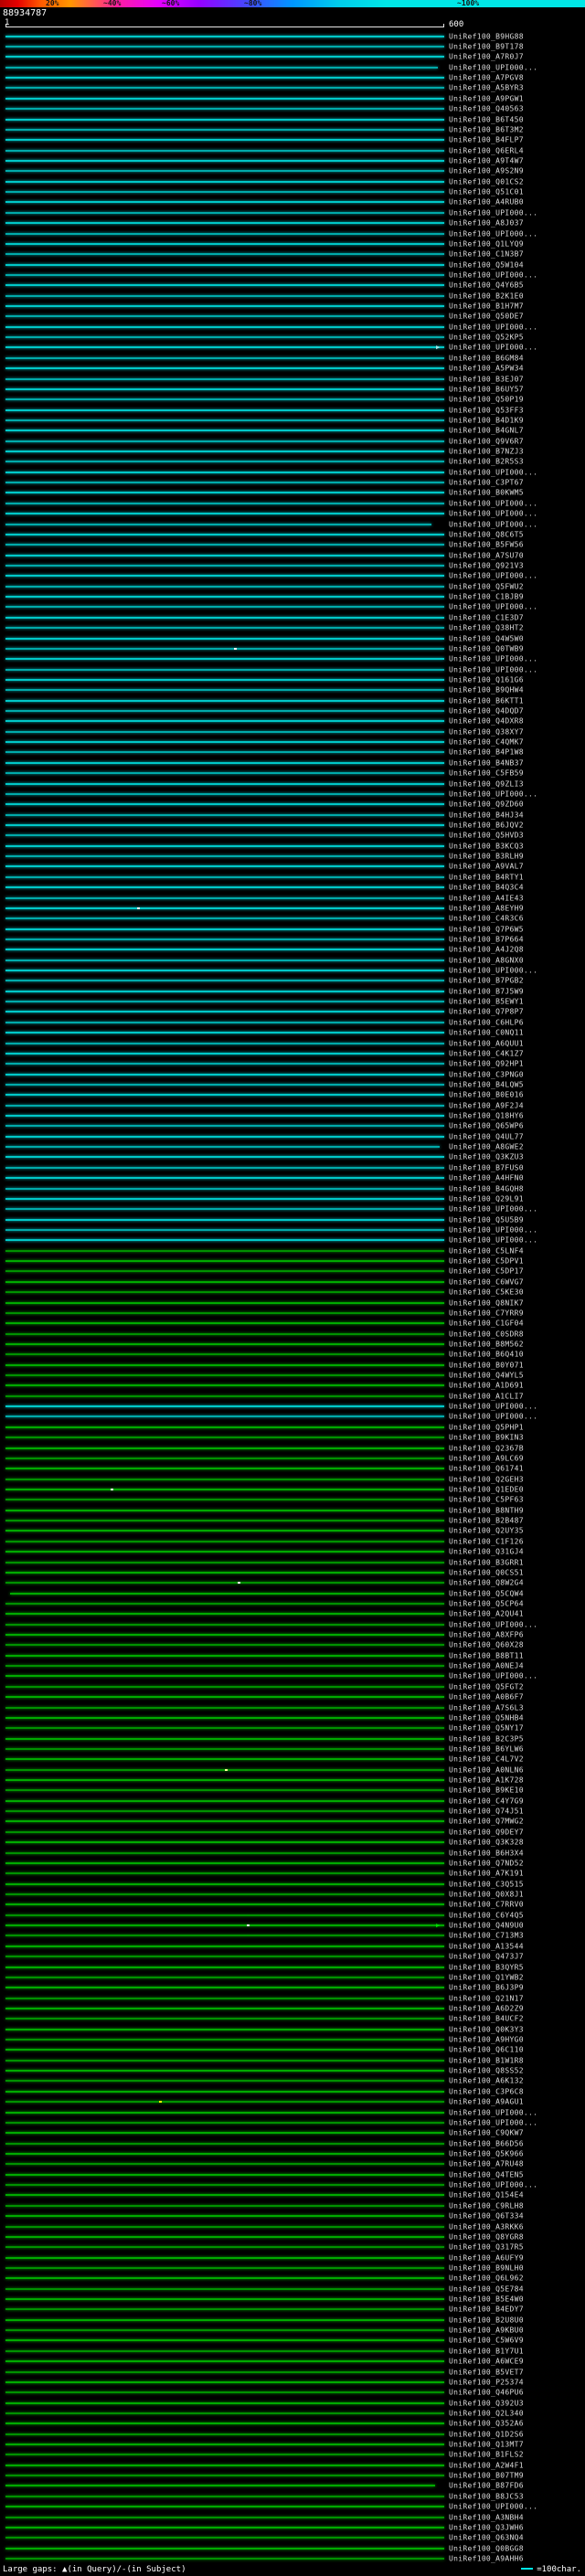 The width and height of the screenshot is (585, 2576). I want to click on subject-label: UniRef100_B66D56, so click(487, 2143).